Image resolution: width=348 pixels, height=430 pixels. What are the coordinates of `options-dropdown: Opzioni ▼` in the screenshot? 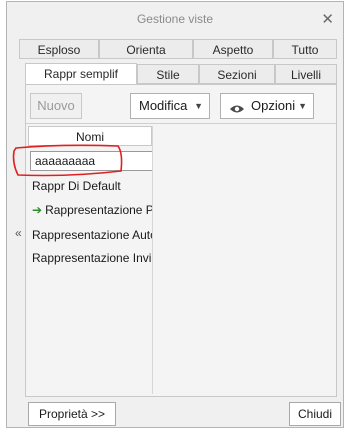 It's located at (267, 106).